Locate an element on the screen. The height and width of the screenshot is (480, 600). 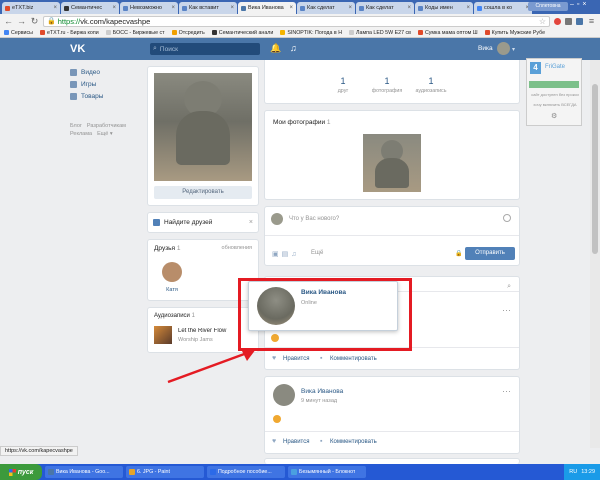
bookmark-item: eTXT.ru - Биржа копи is located at coordinates (69, 33).